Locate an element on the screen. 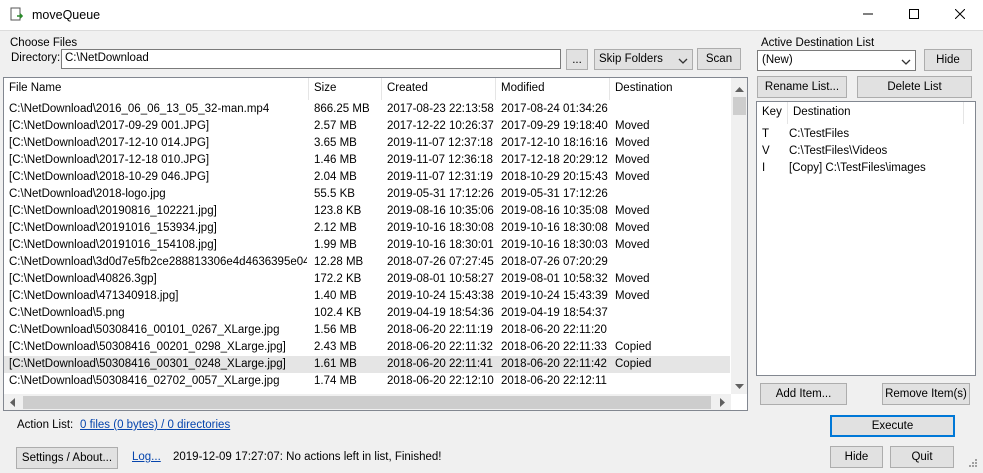  file-name-cell: [C:\NetDownload\2017-12-18 010.JPG] is located at coordinates (109, 160).